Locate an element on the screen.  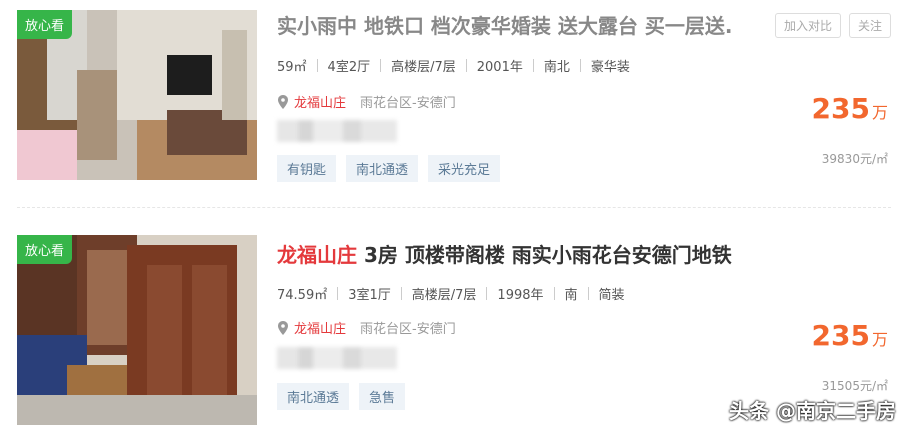
tag-list: 南北通透 急售 is located at coordinates (341, 396).